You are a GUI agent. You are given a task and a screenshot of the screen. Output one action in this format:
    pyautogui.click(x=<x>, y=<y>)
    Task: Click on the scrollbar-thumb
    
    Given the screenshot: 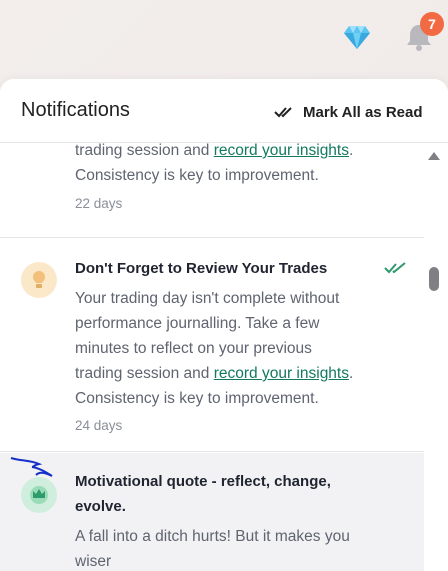 What is the action you would take?
    pyautogui.click(x=434, y=279)
    